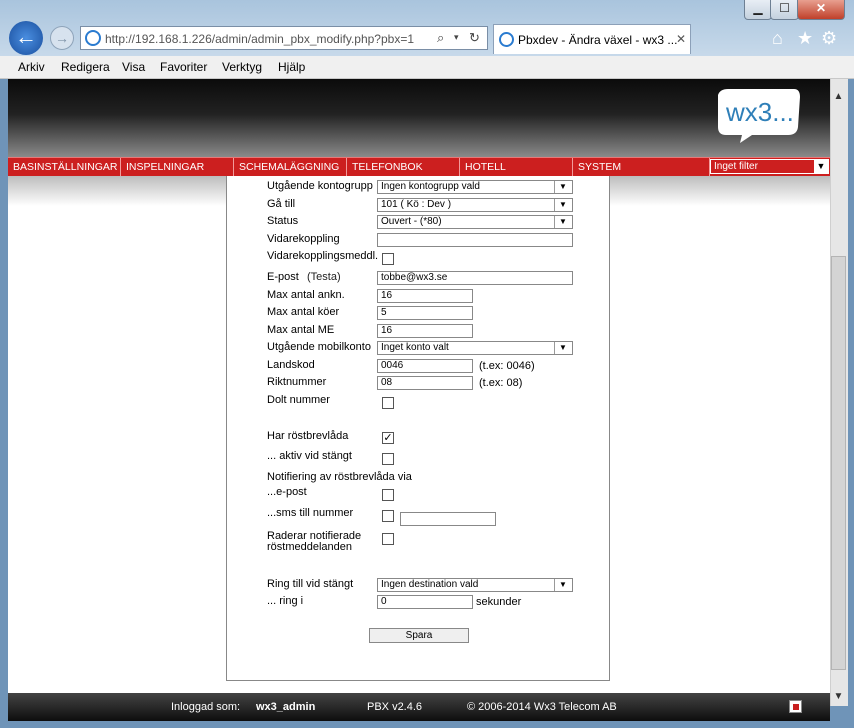 This screenshot has width=854, height=728. What do you see at coordinates (281, 204) in the screenshot?
I see `gatill-label: Gå till` at bounding box center [281, 204].